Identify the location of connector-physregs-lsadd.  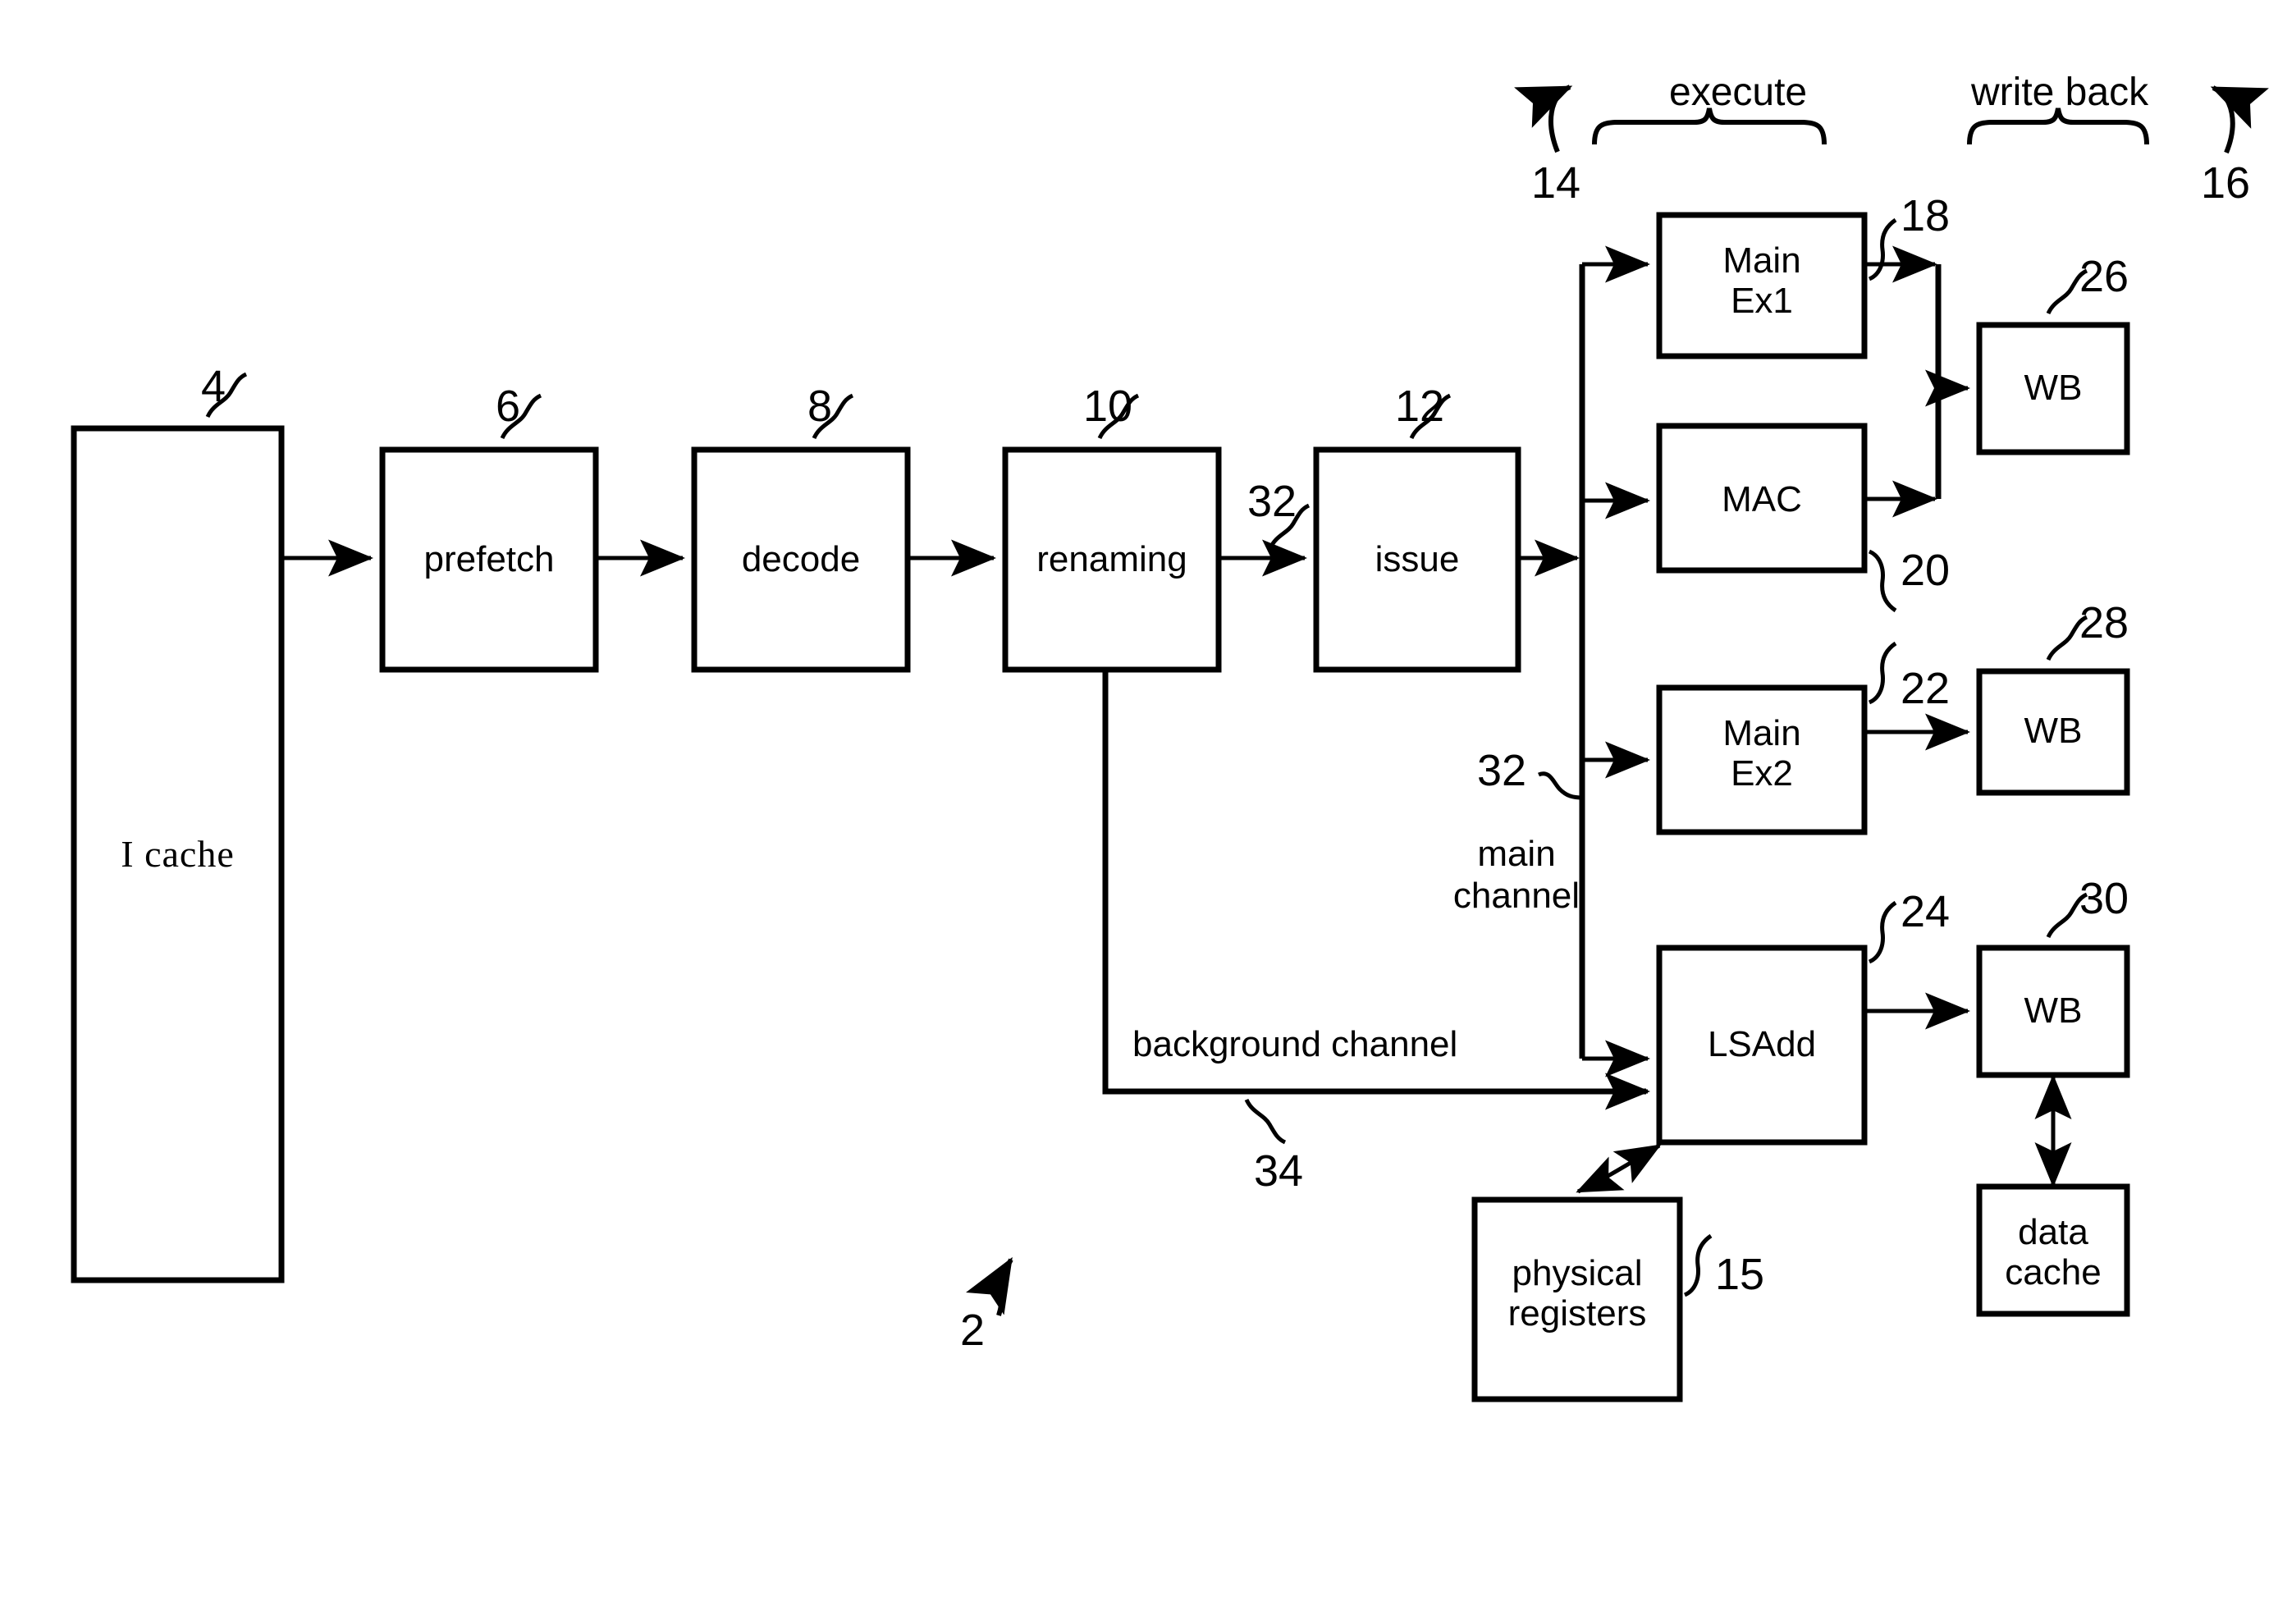
(1619, 1168).